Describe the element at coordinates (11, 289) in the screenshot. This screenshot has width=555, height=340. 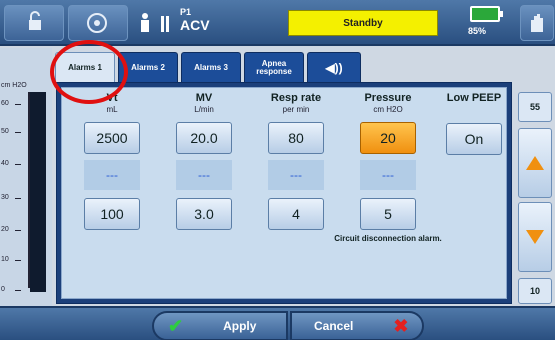
I see `tick-label: 0` at that location.